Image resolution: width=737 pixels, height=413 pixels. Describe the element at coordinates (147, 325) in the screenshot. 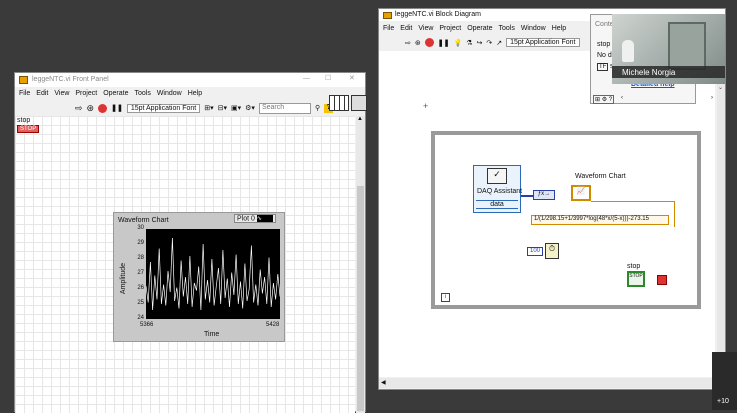

I see `x-tick-start: 5366` at that location.